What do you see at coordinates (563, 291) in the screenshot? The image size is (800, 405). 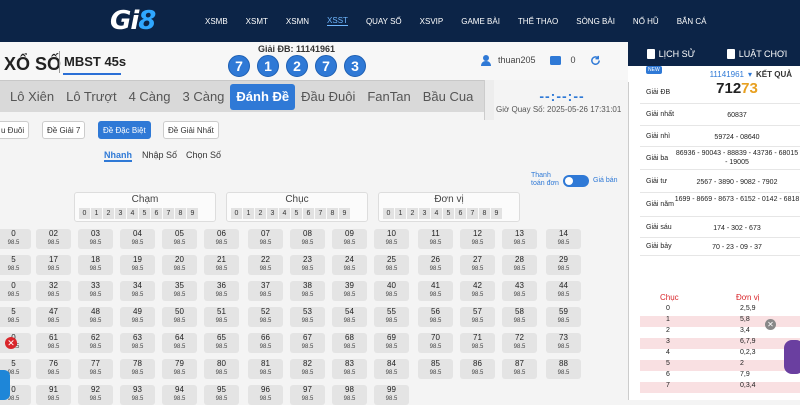 I see `number-cell: 44 98.5` at bounding box center [563, 291].